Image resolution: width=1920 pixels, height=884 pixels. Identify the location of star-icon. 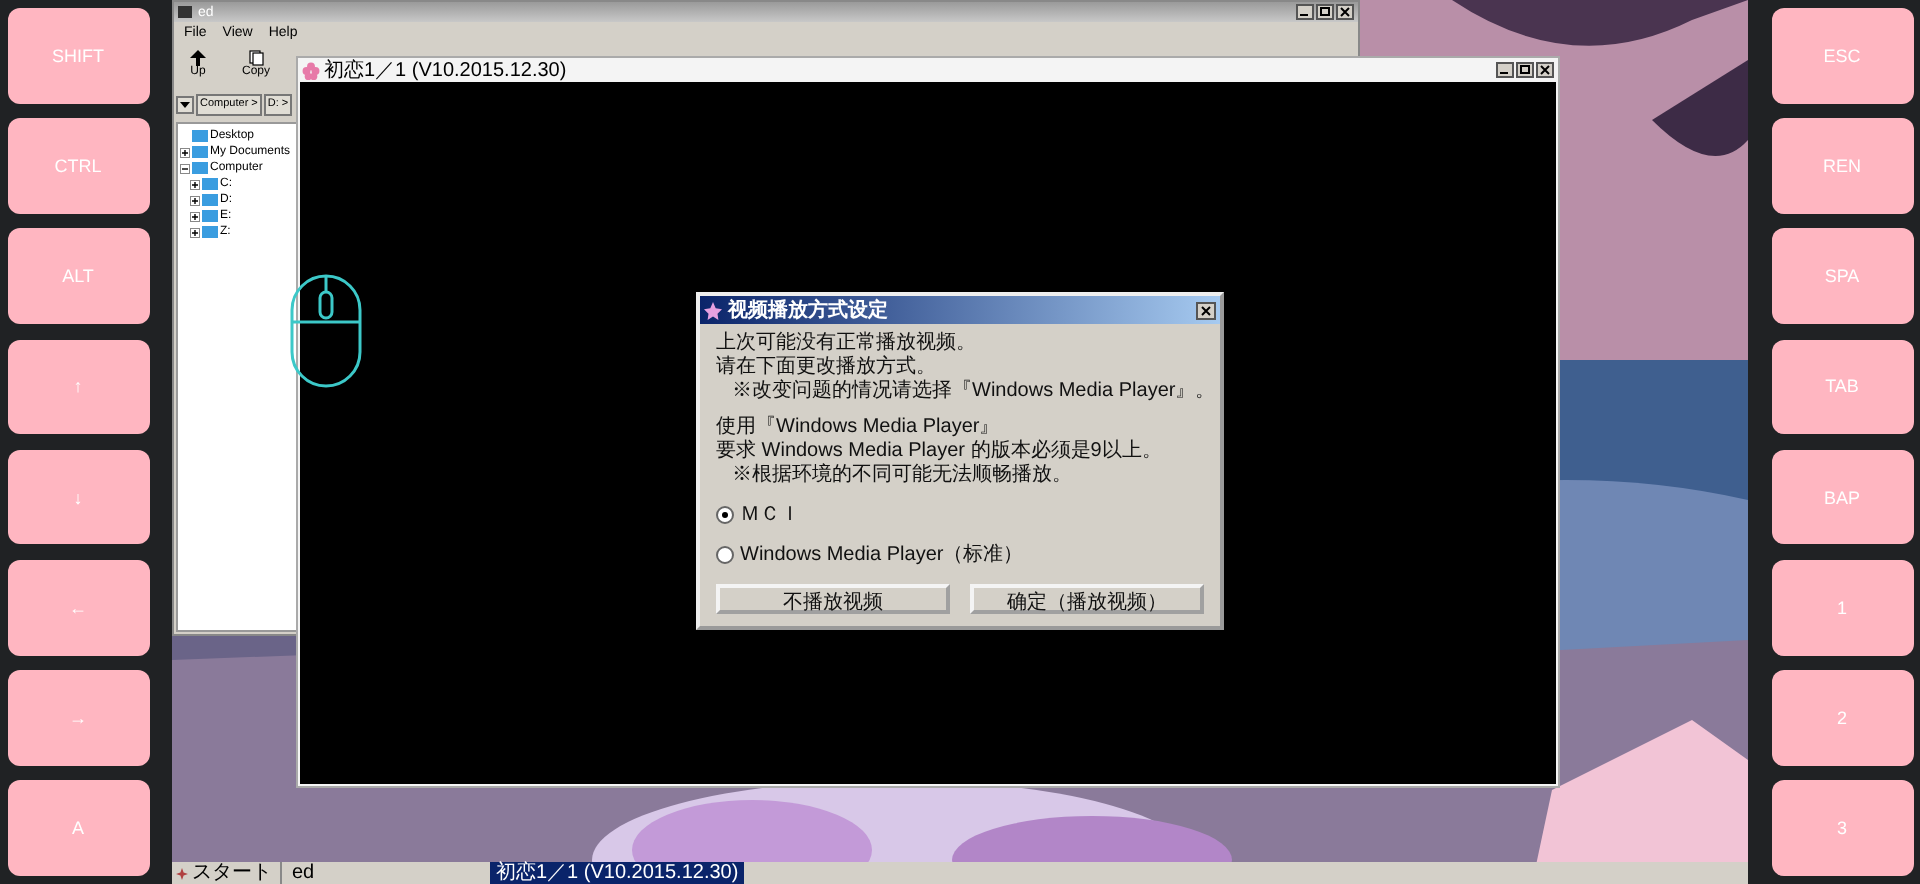
(182, 873).